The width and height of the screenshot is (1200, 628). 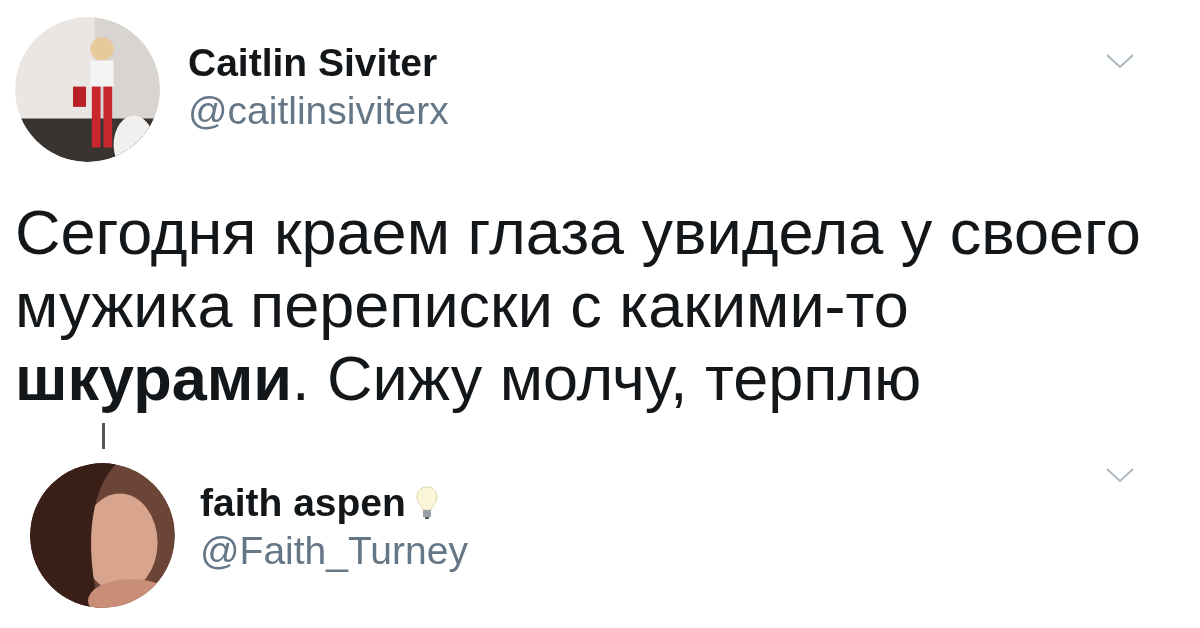 I want to click on author-handle: @Faith_Turney, so click(x=334, y=551).